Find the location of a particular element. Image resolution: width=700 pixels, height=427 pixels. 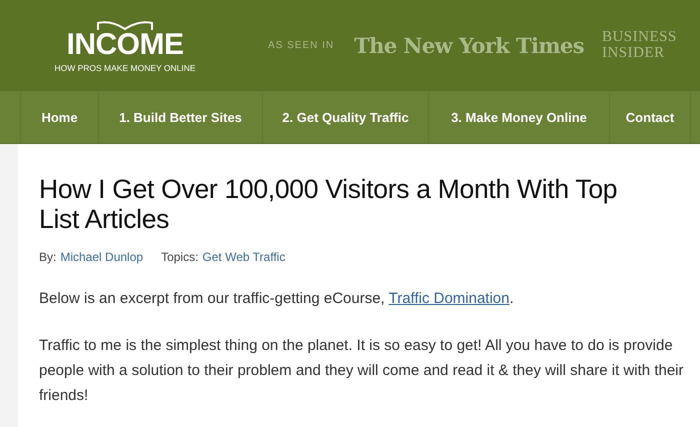

nav-item: 2. Get Quality Traffic is located at coordinates (346, 117).